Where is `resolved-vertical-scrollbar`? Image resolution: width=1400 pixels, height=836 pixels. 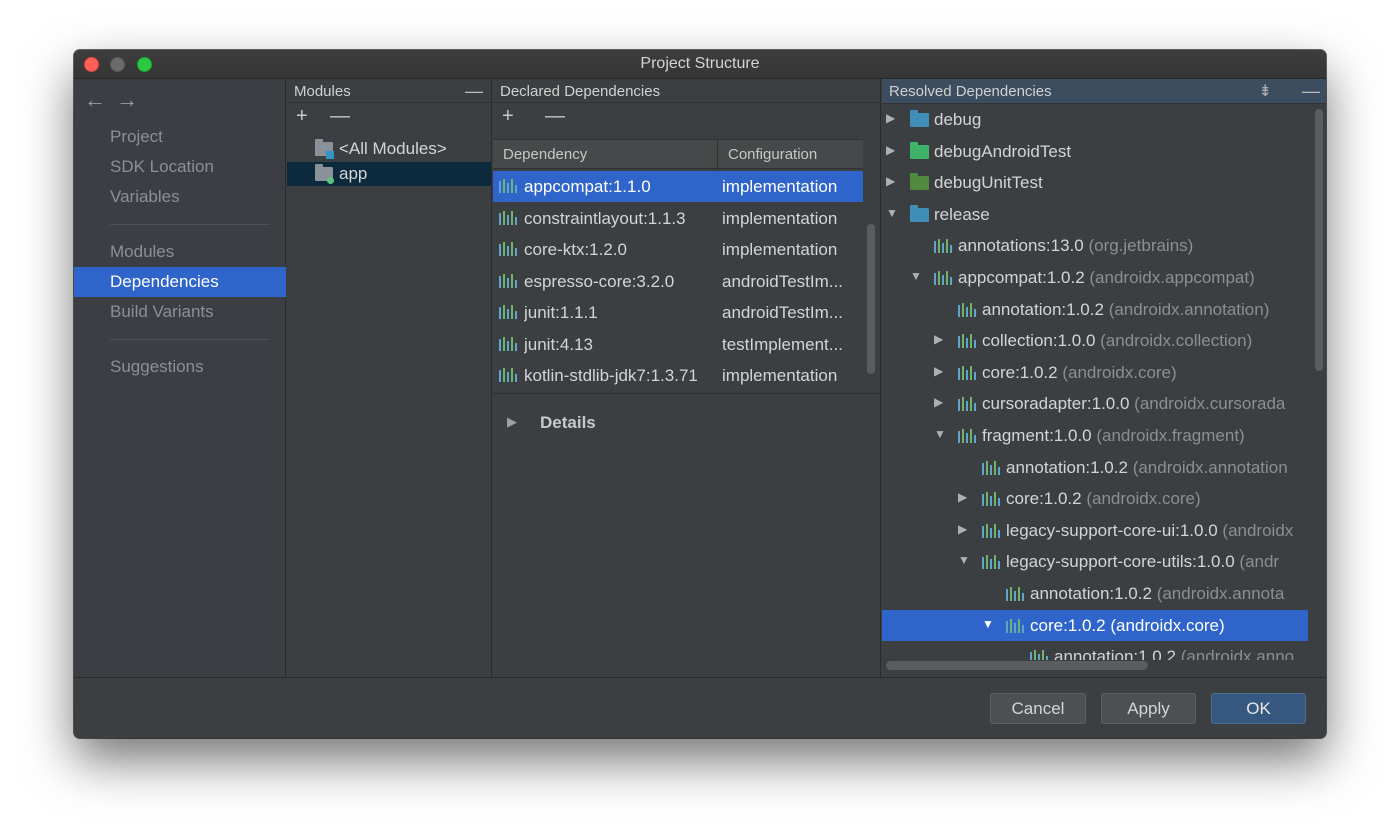
resolved-vertical-scrollbar is located at coordinates (1319, 240).